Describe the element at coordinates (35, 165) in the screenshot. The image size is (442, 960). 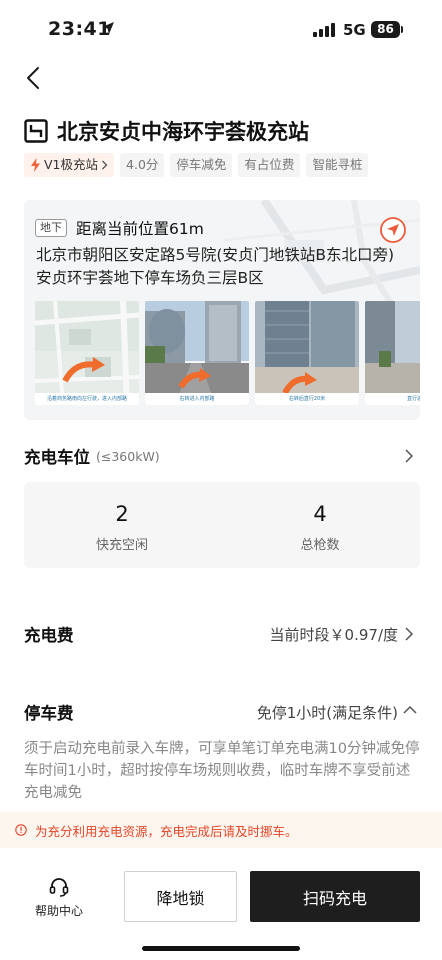
I see `lightning-icon` at that location.